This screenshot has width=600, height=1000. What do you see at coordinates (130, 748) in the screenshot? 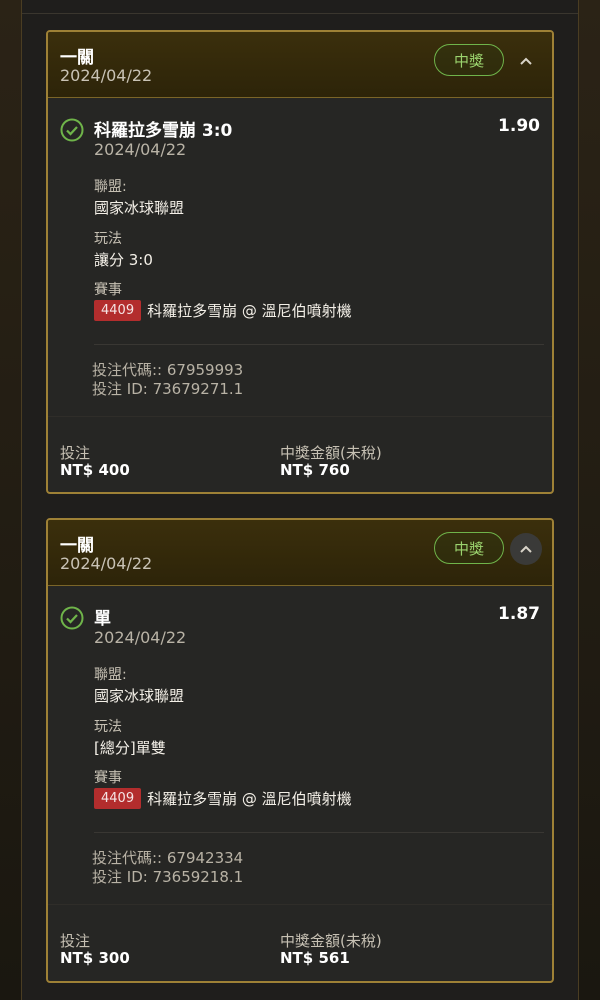
I see `market-value: [總分]單雙` at bounding box center [130, 748].